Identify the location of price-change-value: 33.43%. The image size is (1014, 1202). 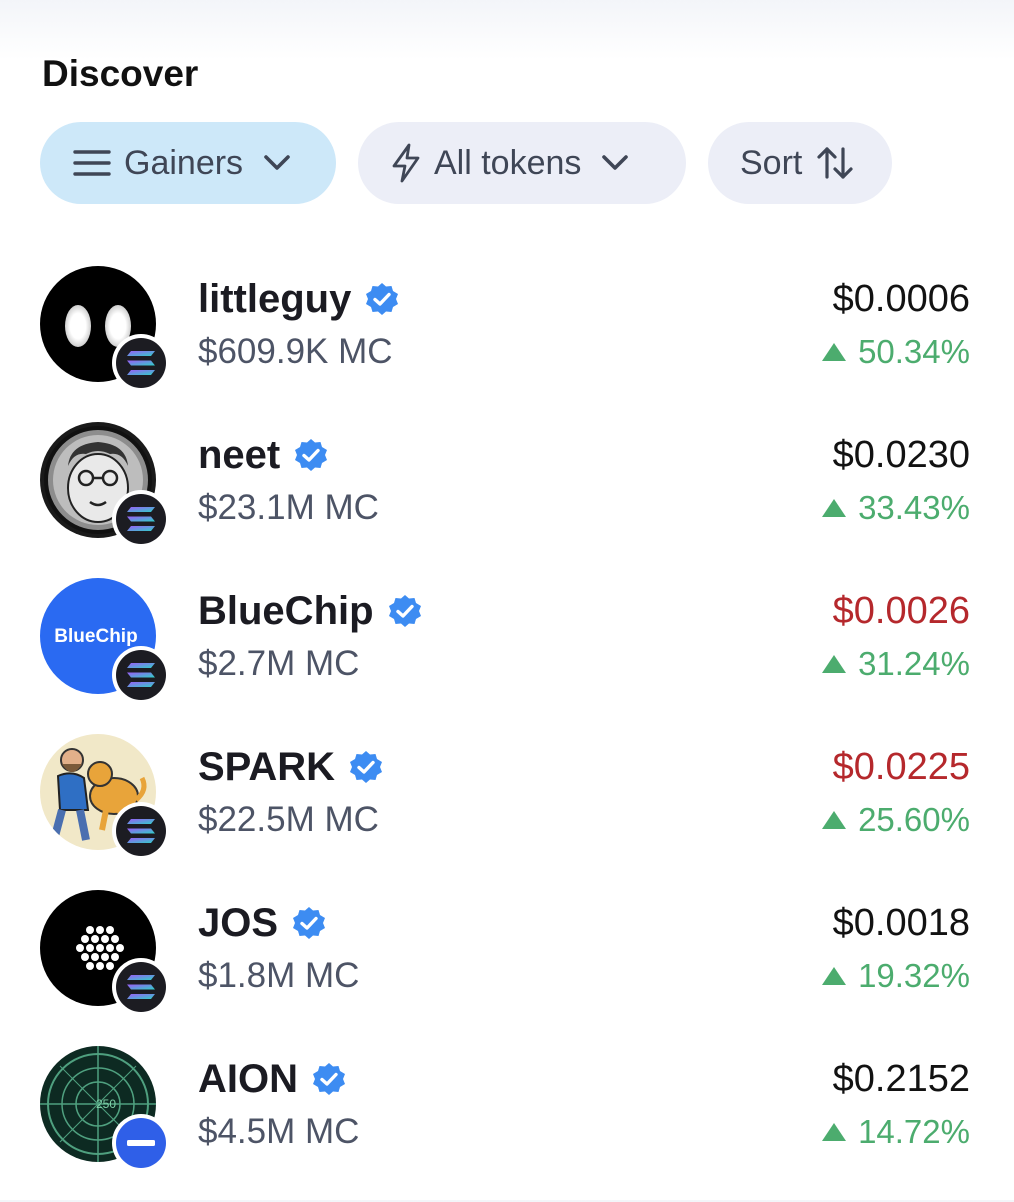
(914, 507).